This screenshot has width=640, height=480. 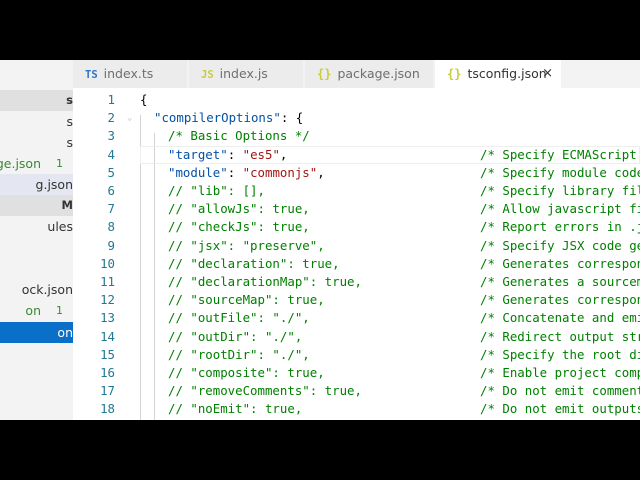 I want to click on code-text: // "sourceMap": true,, so click(x=246, y=300).